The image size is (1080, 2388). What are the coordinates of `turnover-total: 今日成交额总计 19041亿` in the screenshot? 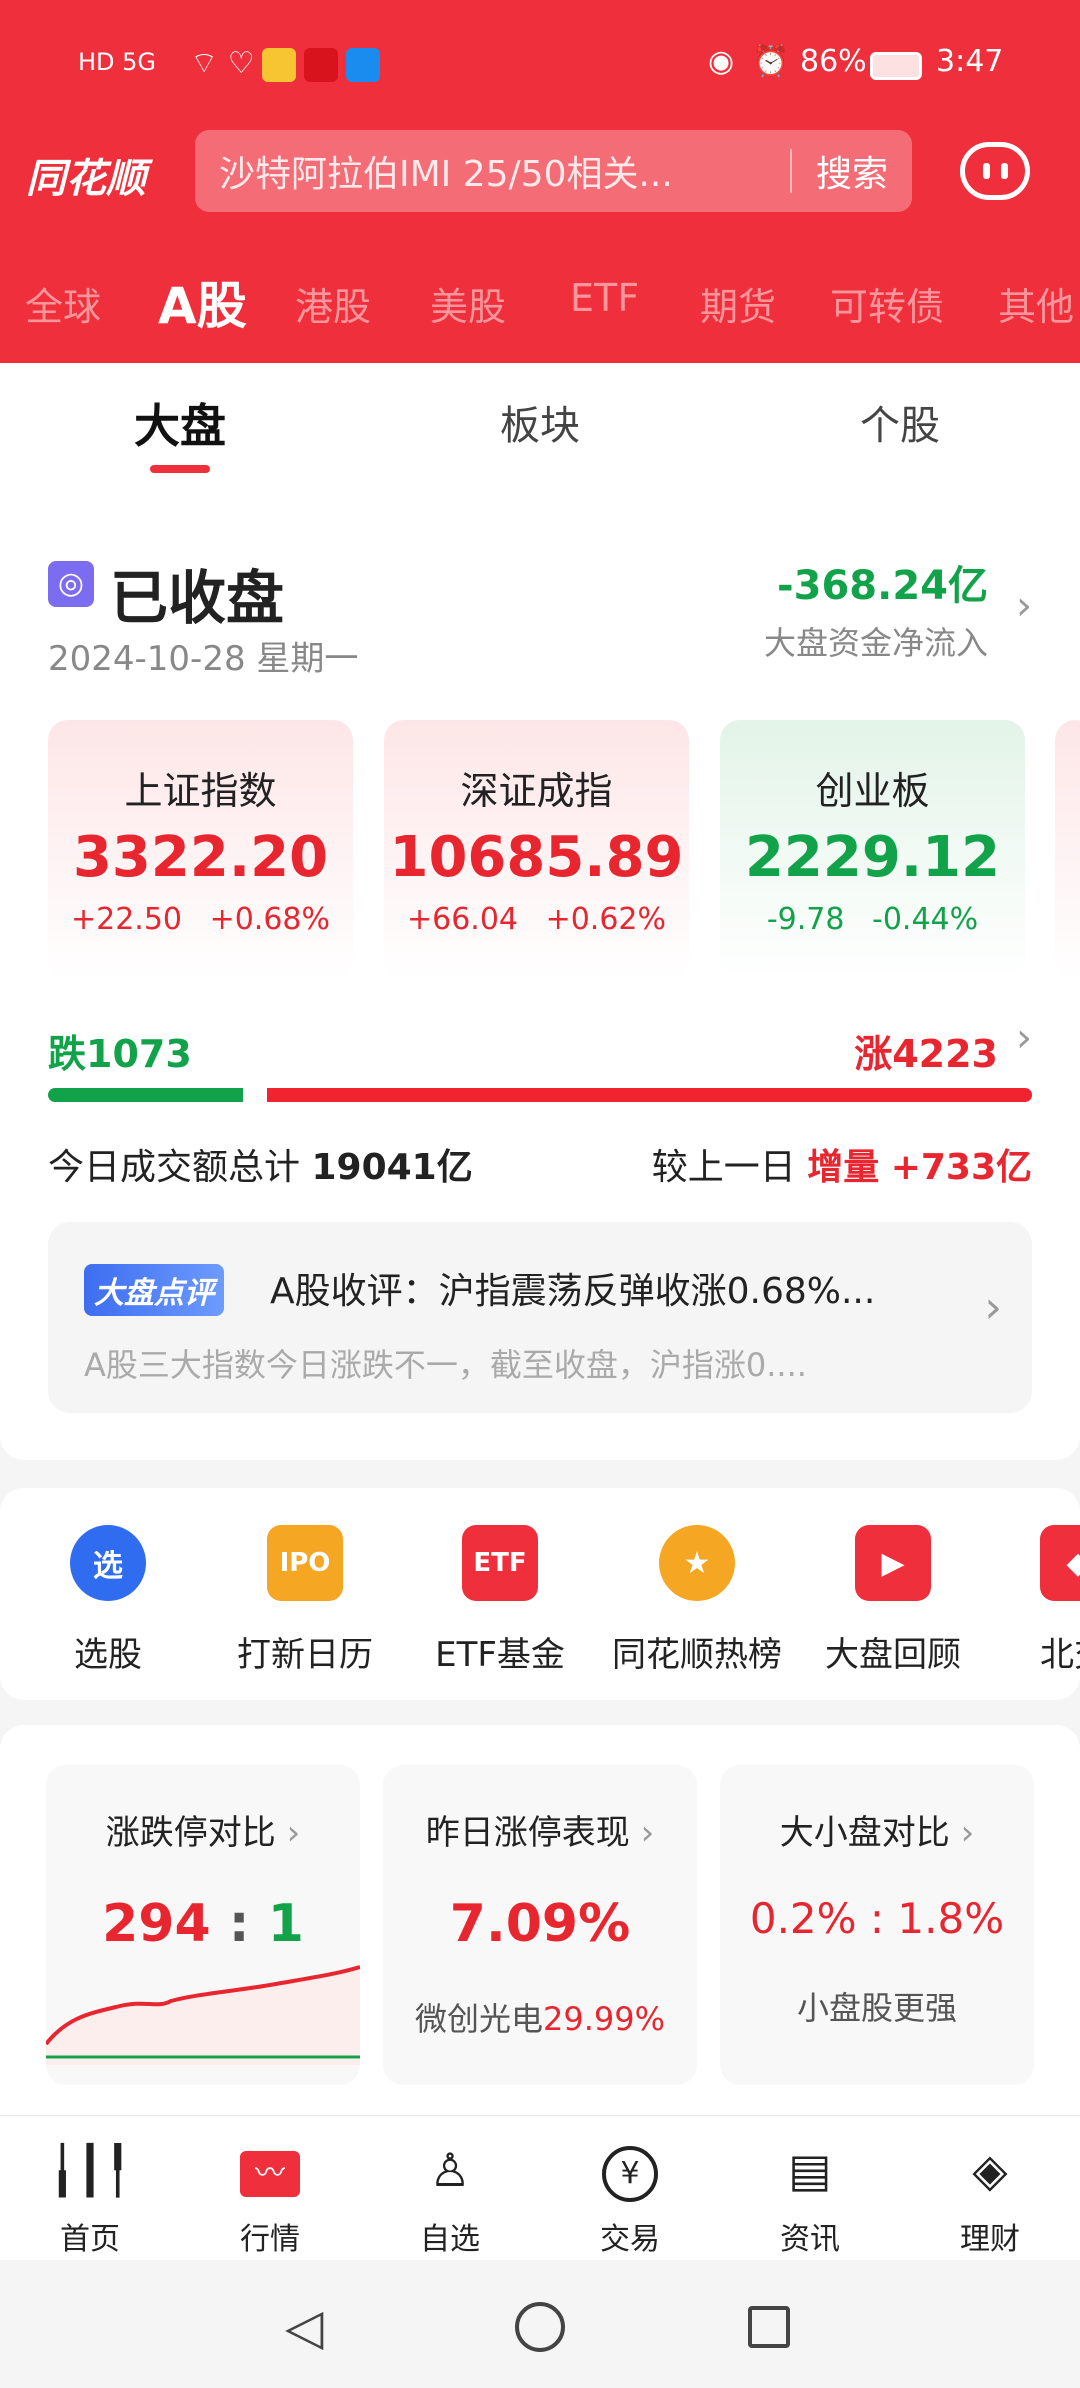 It's located at (260, 1164).